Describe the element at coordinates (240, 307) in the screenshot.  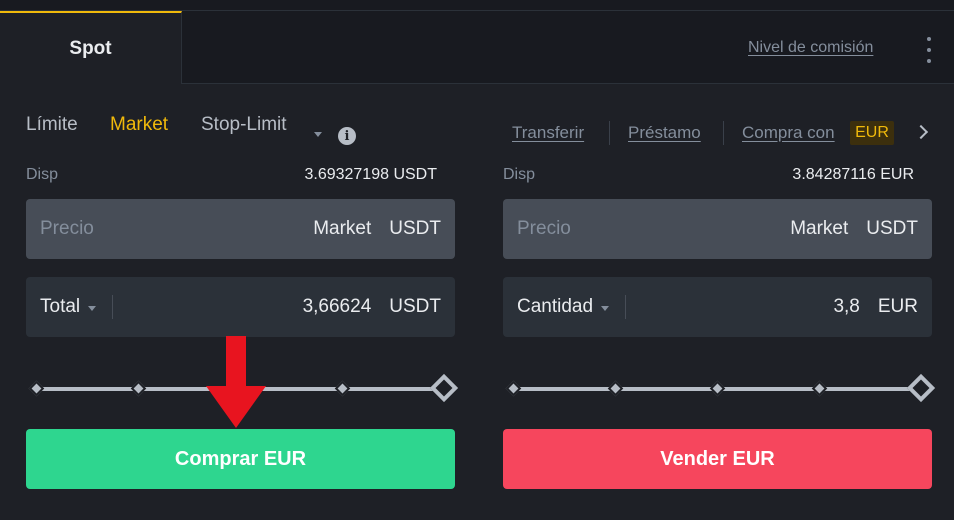
I see `buy-total-field: Total 3,66624 USDT` at that location.